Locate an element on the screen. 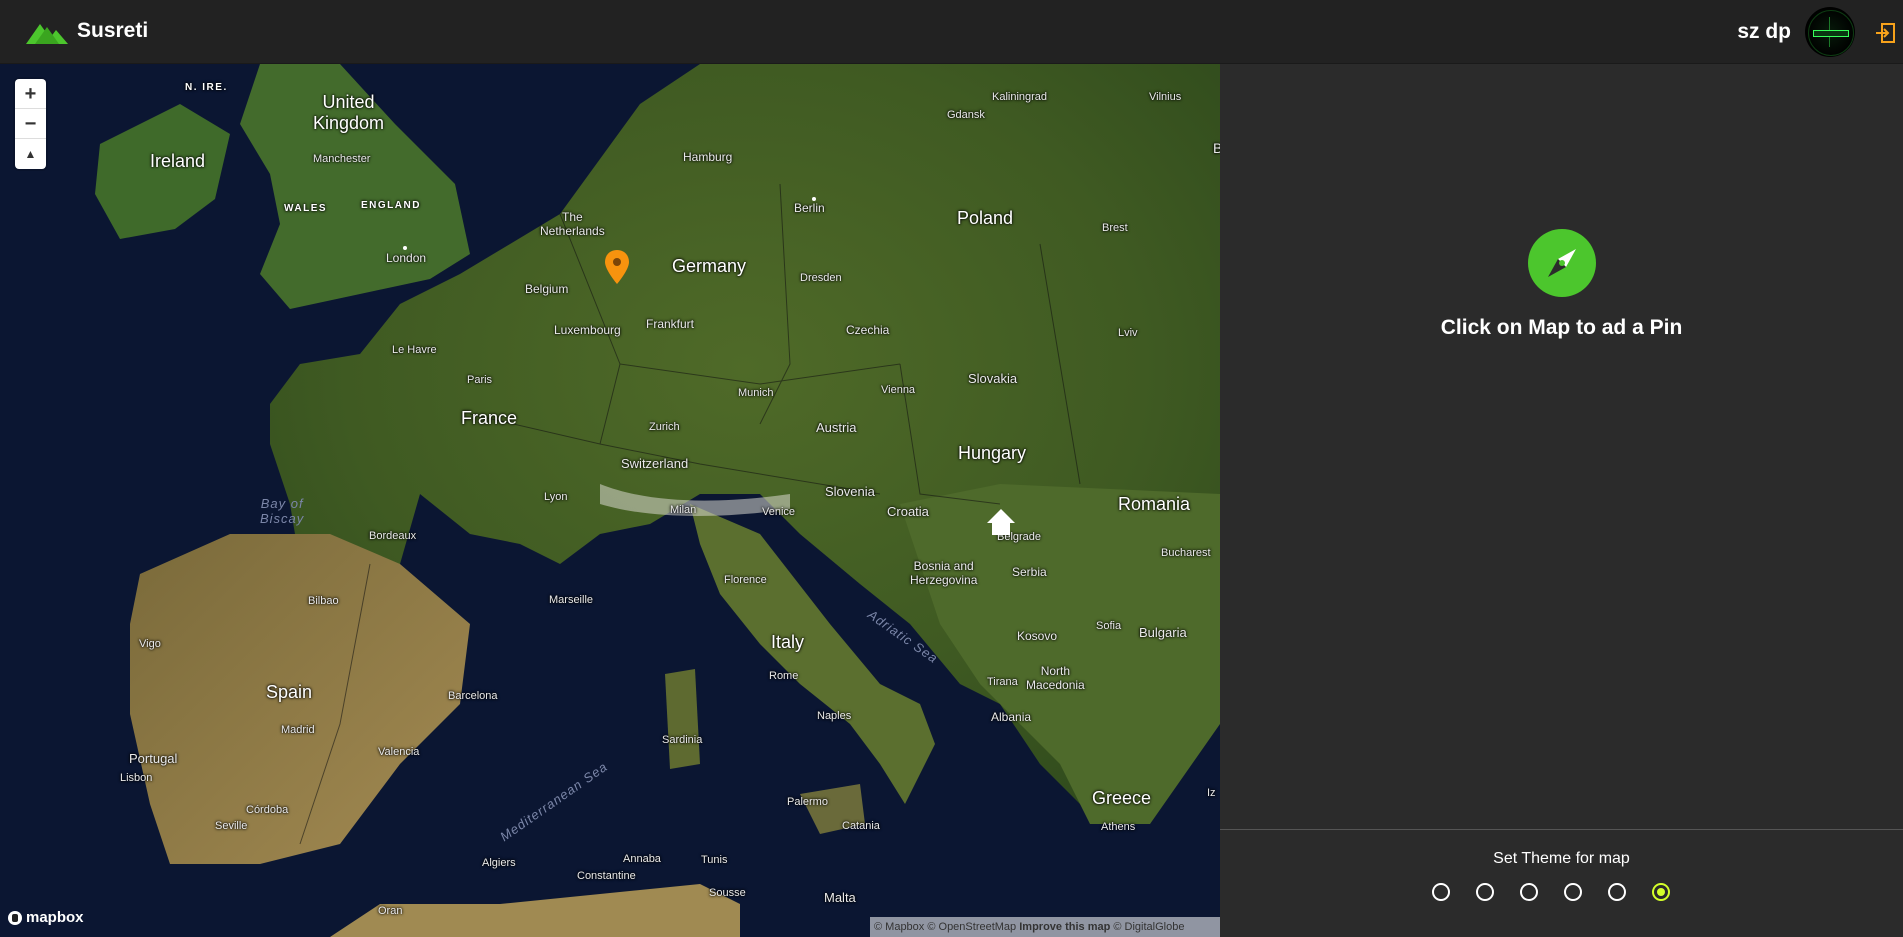 The image size is (1903, 937). map-label: Le Havre is located at coordinates (414, 350).